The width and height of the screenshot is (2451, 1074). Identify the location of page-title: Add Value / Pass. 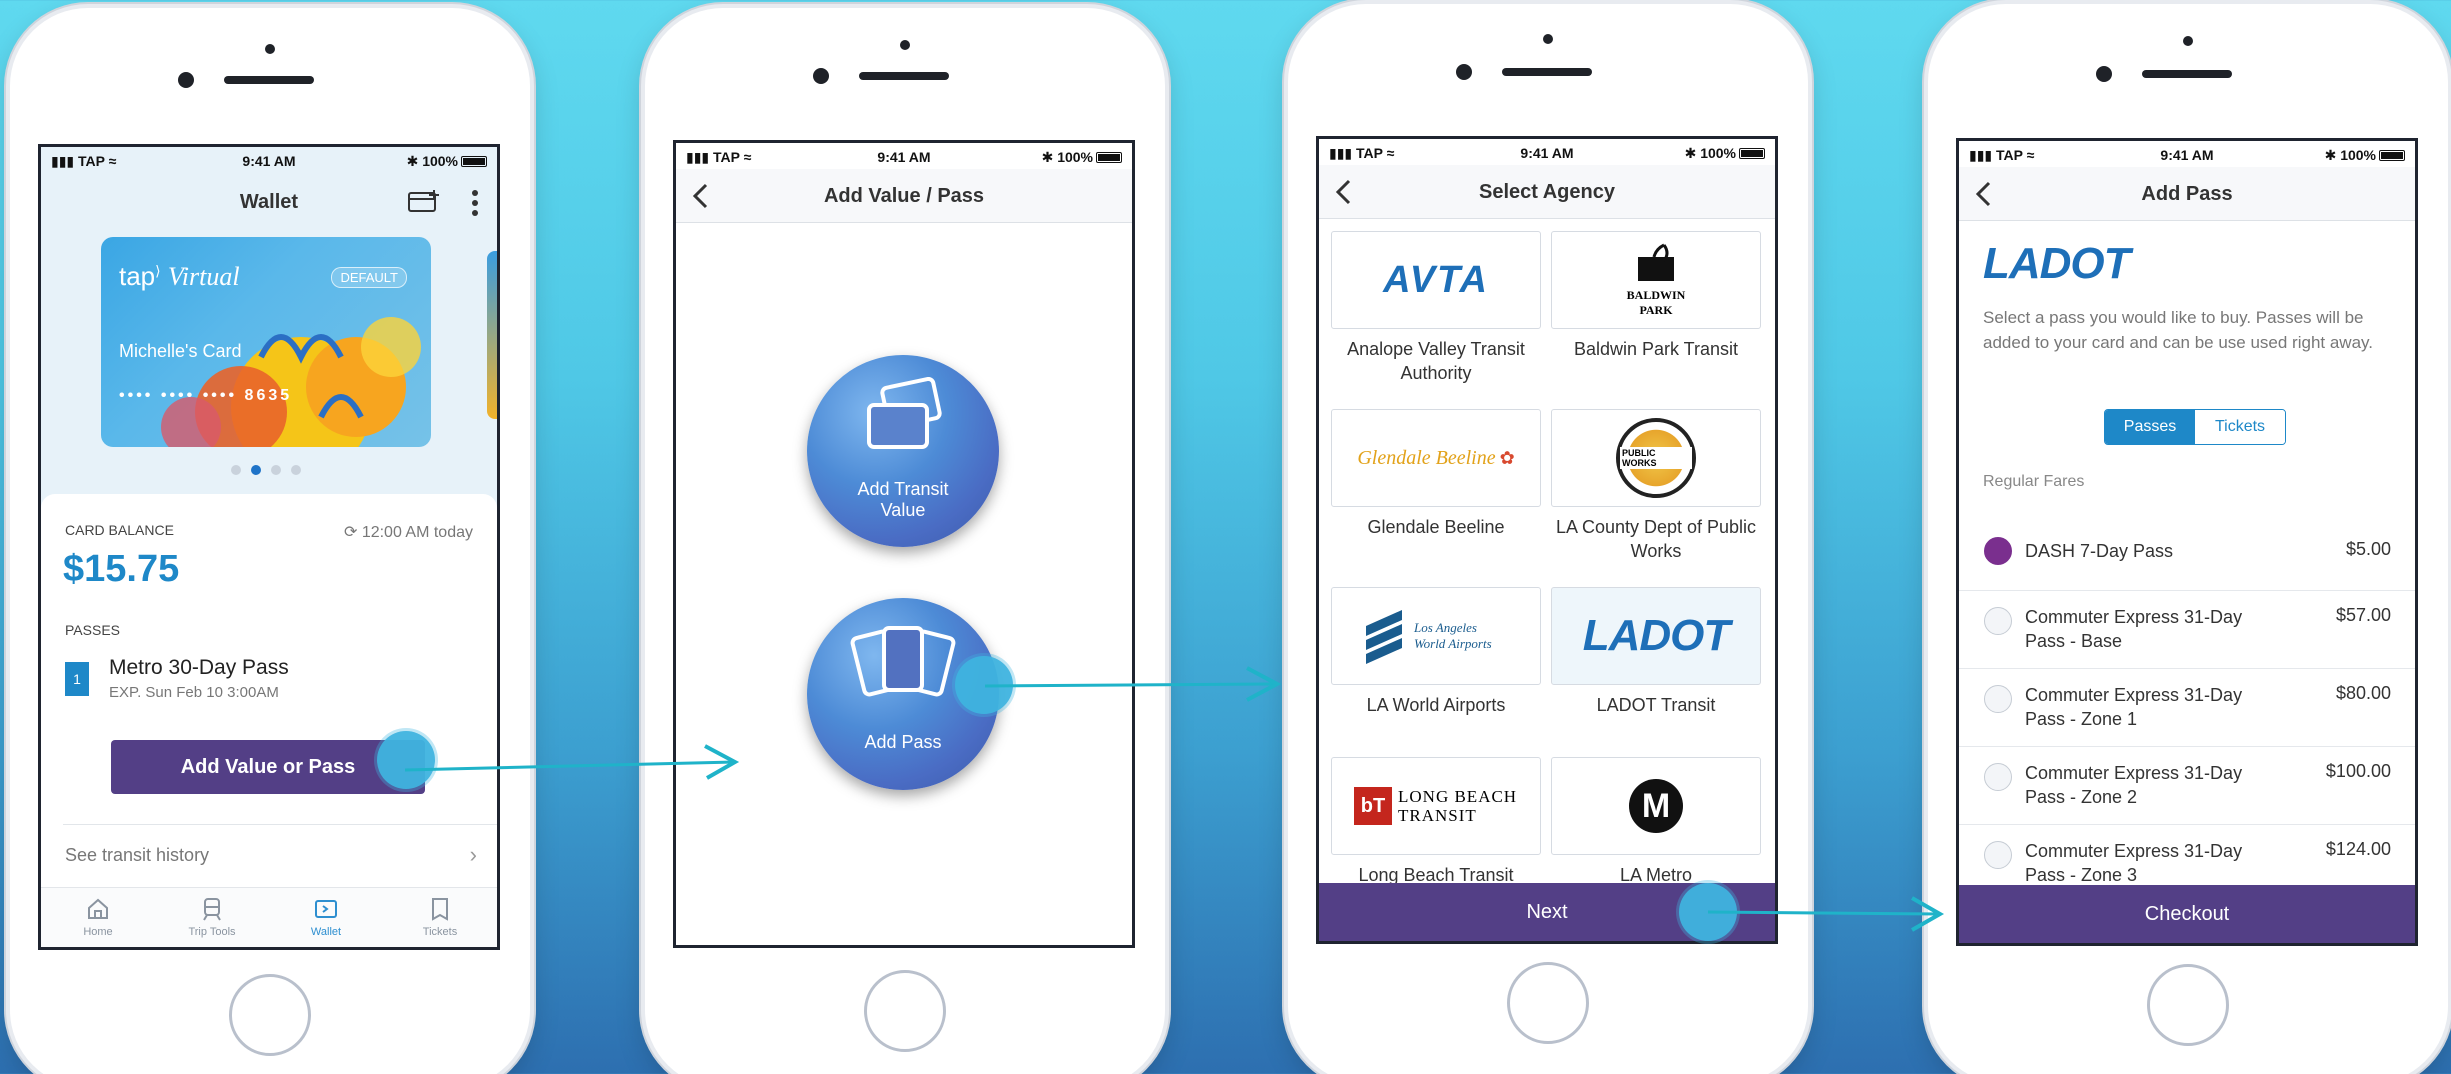
(904, 196).